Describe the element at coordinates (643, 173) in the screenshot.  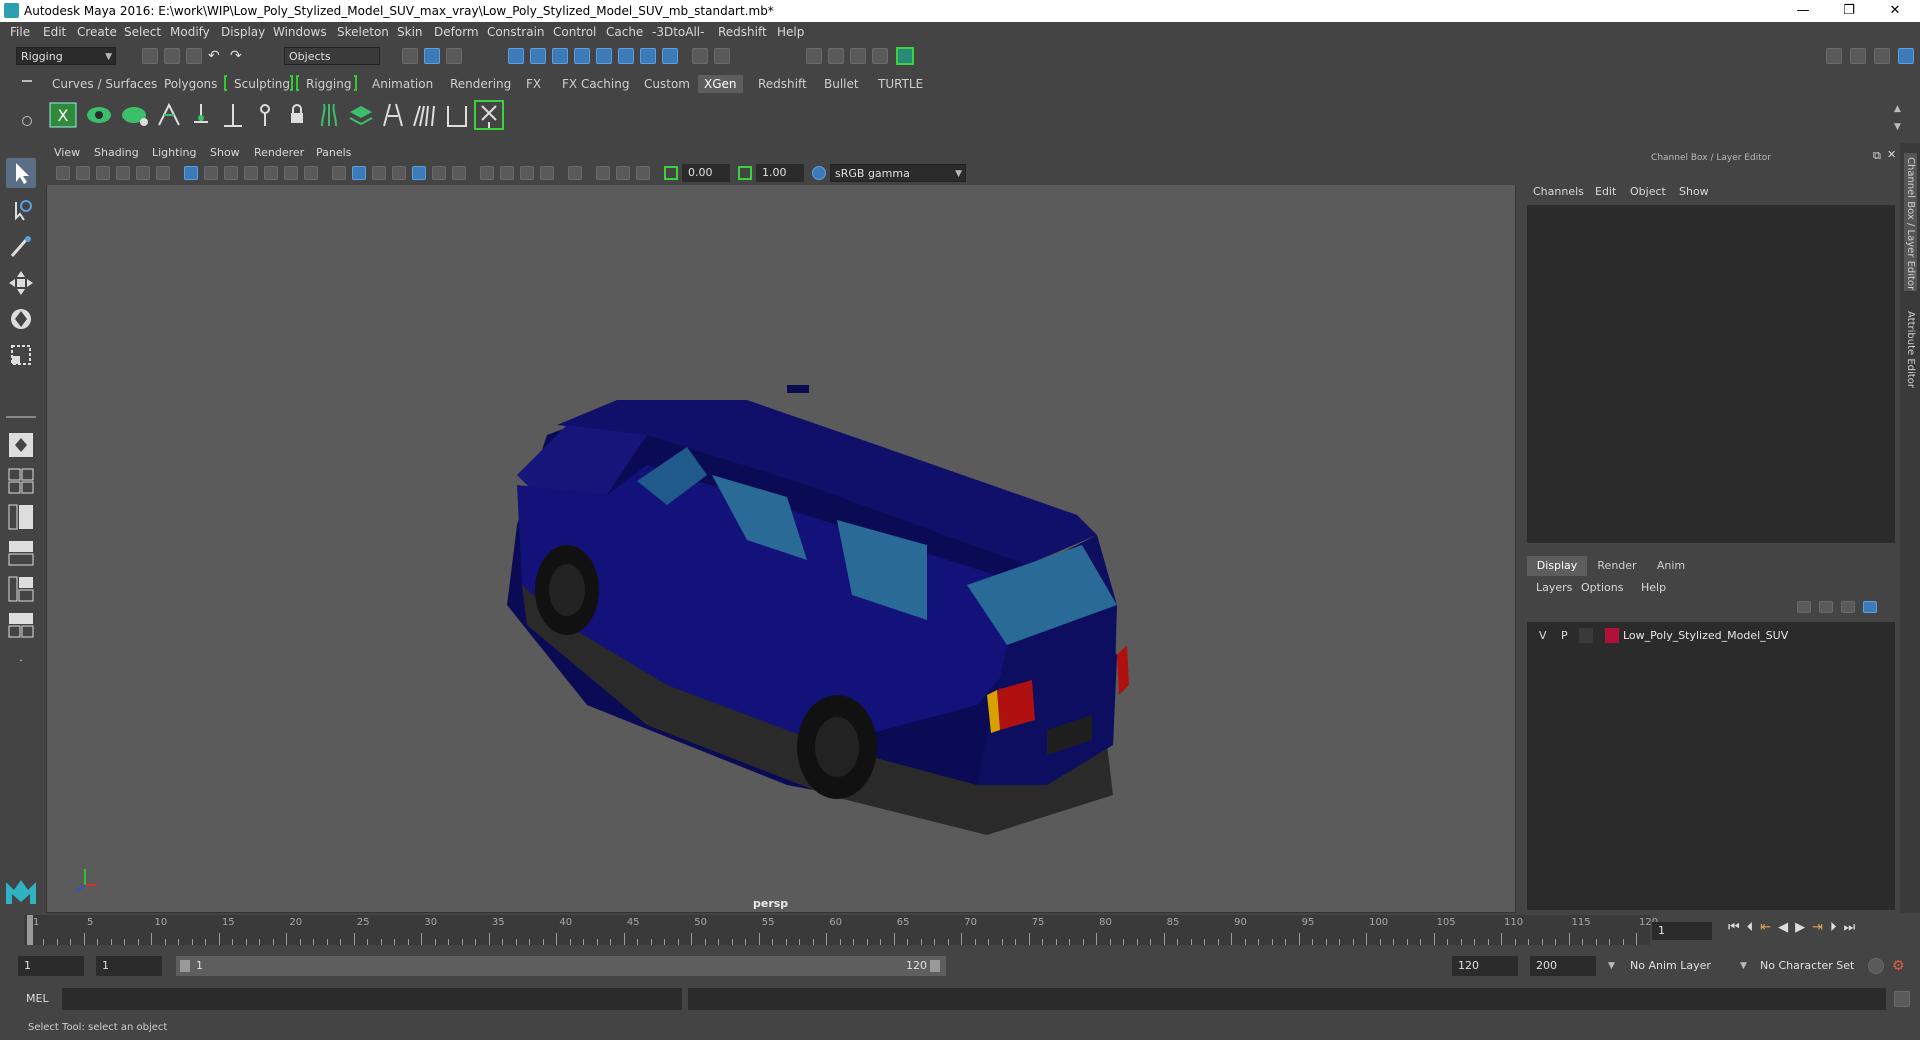
I see `xray-components-icon` at that location.